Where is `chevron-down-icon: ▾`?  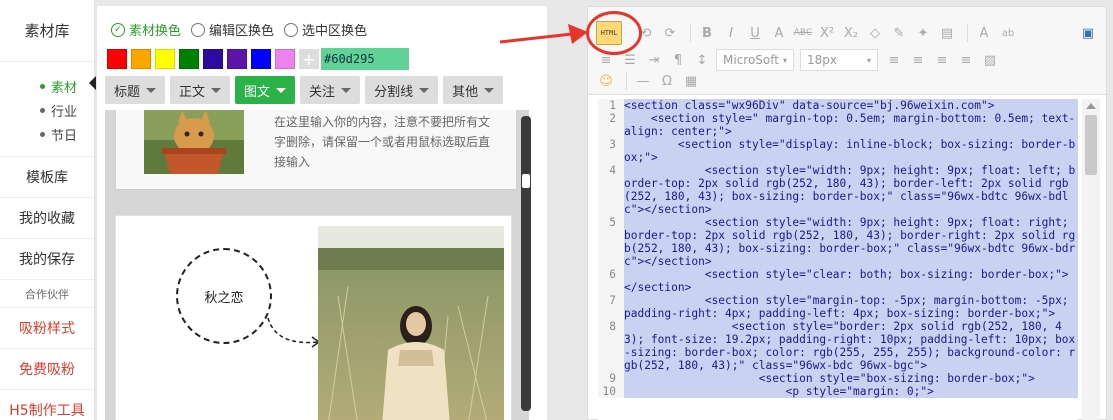 chevron-down-icon: ▾ is located at coordinates (868, 60).